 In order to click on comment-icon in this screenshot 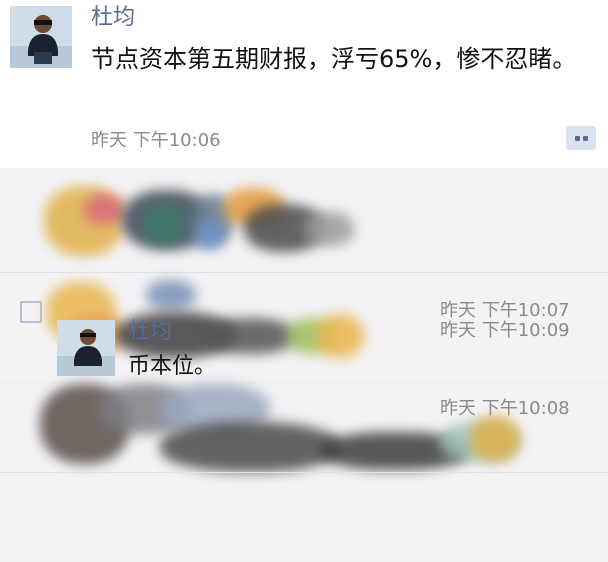, I will do `click(31, 312)`.